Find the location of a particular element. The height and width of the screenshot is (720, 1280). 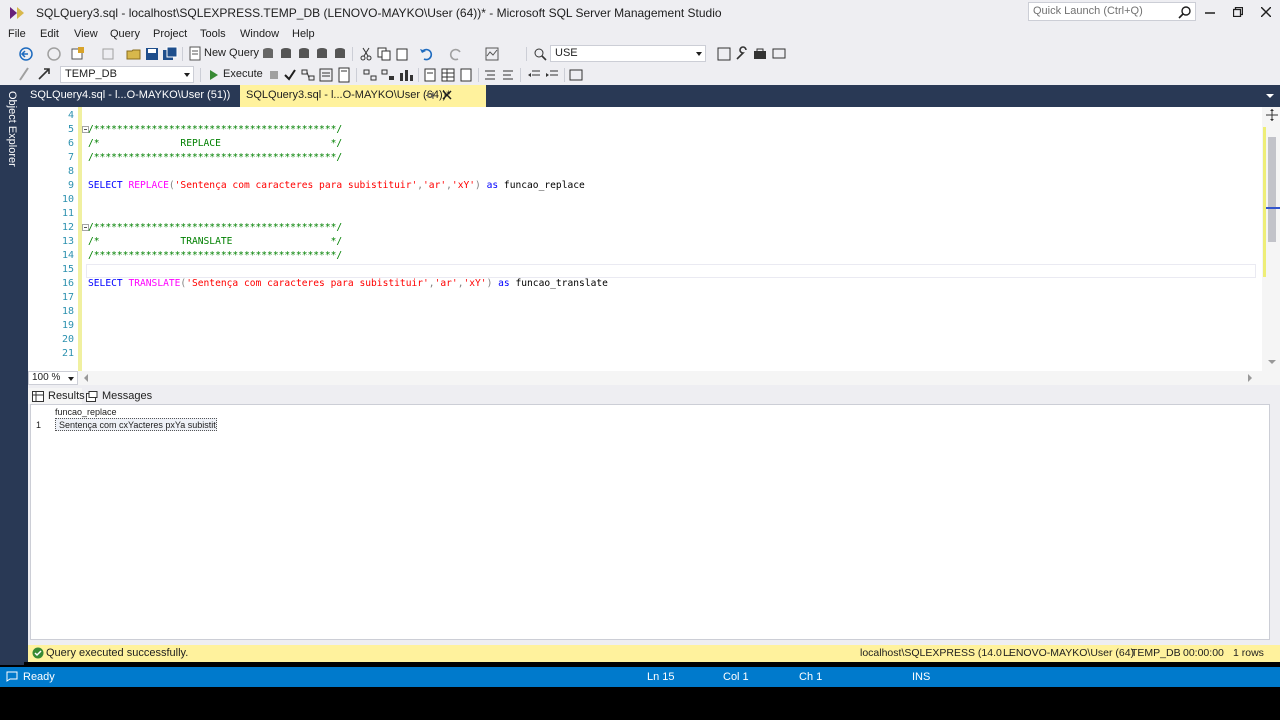

editor-vertical-scrollbar is located at coordinates (1271, 239).